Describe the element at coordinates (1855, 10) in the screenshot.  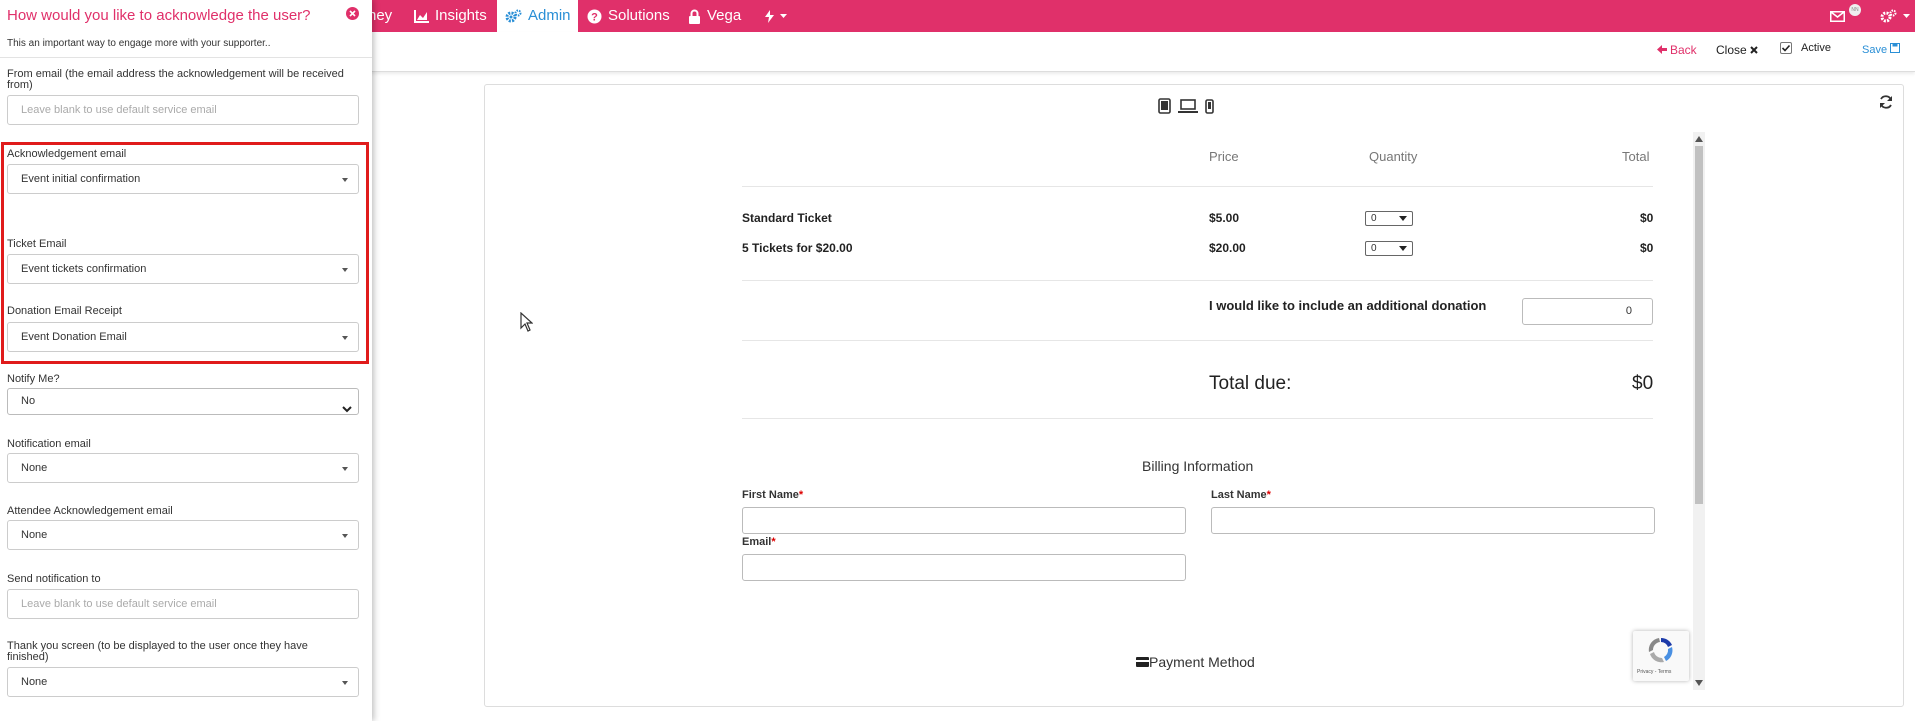
I see `notification-badge: NN` at that location.